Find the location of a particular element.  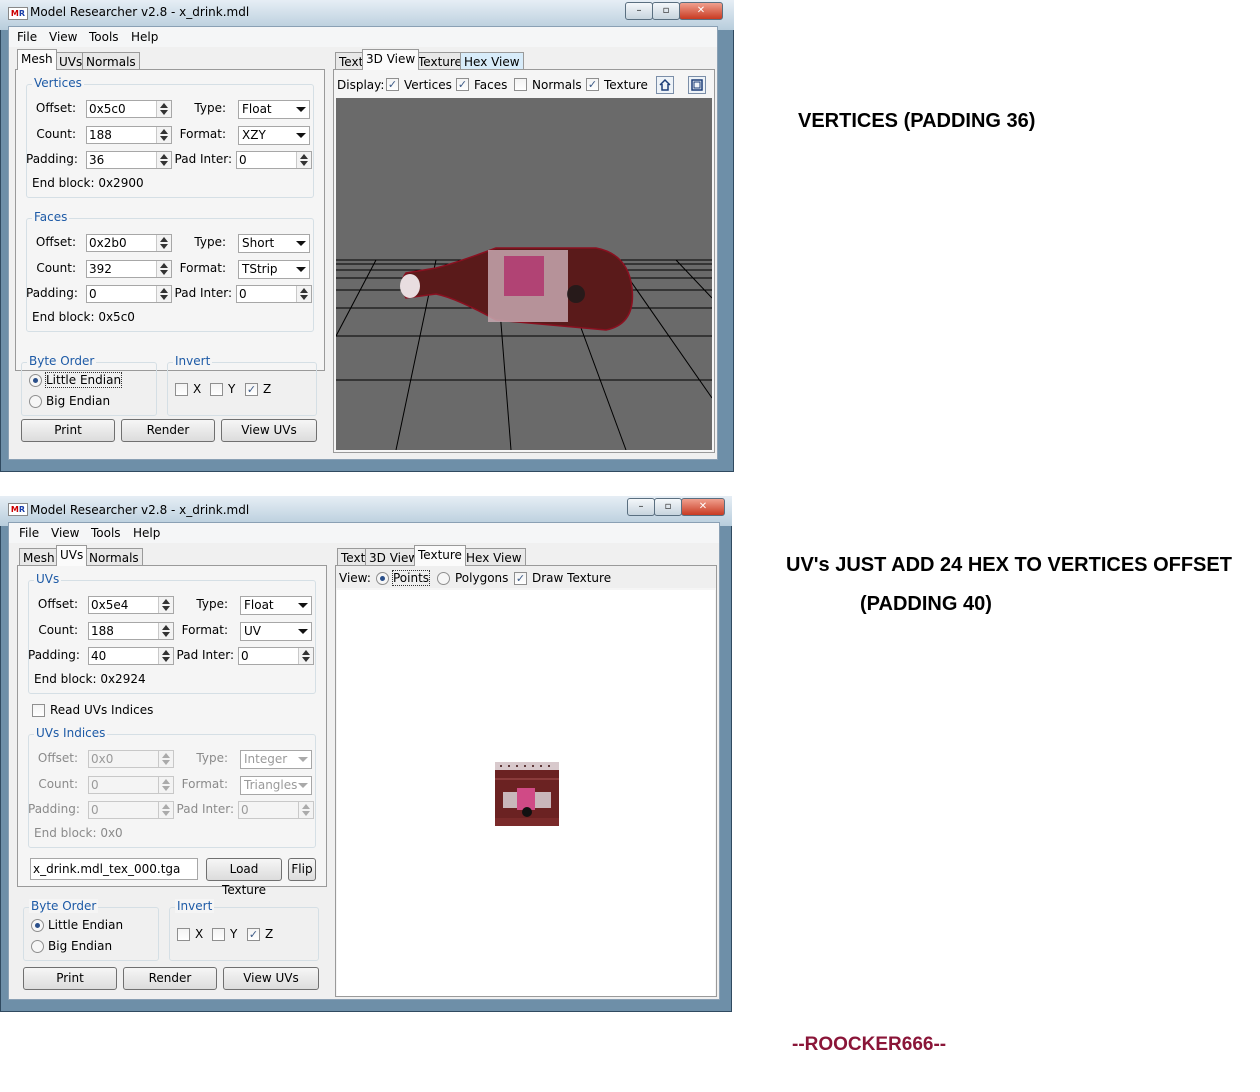

uvs-indices-offset-stepper: 0x0 is located at coordinates (131, 759).